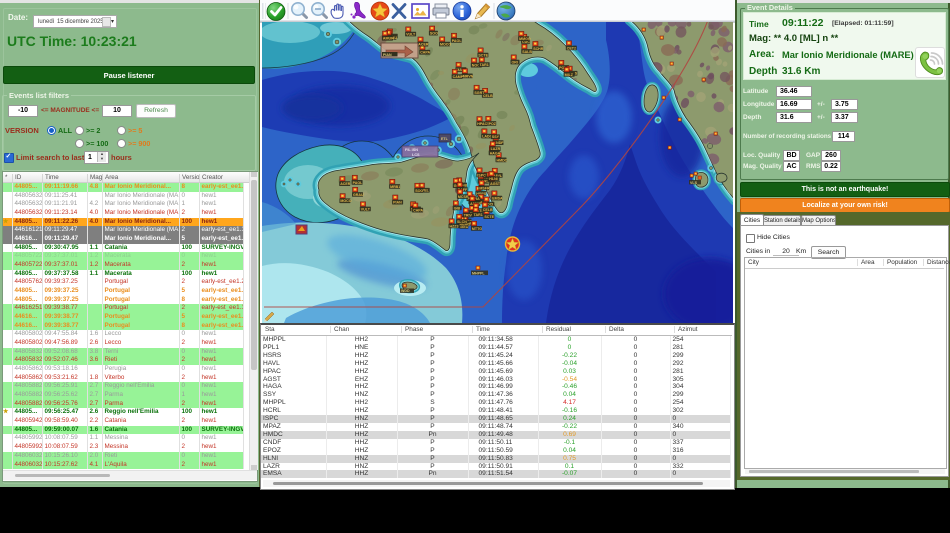  I want to click on svg-text: LCS, so click(416, 155).